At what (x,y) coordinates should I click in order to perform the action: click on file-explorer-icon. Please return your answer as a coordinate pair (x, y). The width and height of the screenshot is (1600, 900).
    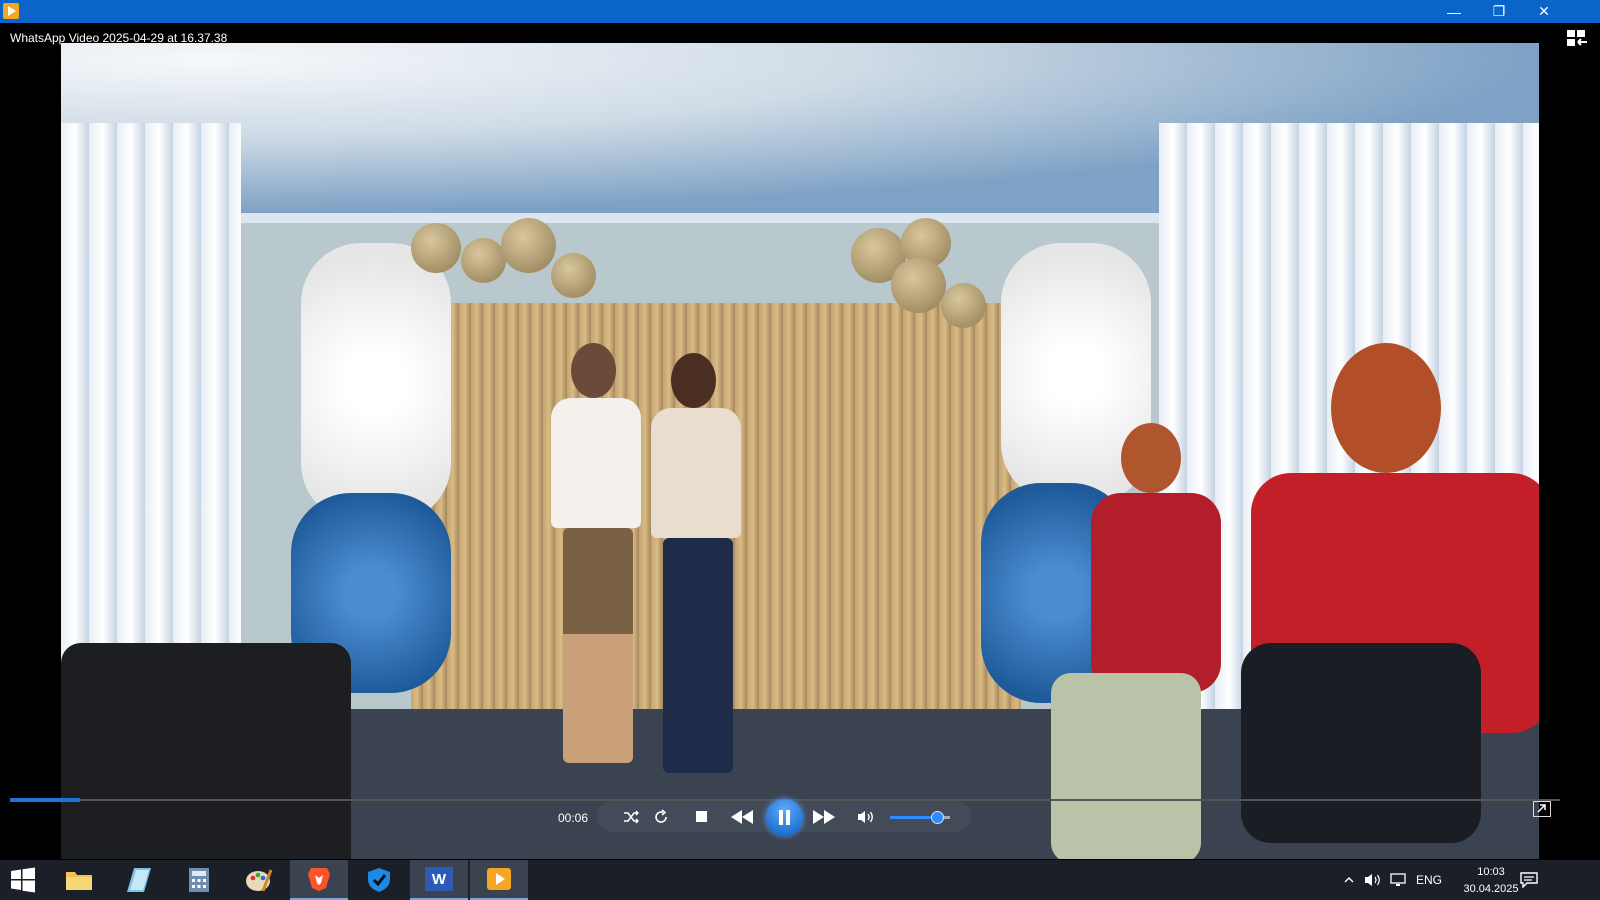
    Looking at the image, I should click on (79, 881).